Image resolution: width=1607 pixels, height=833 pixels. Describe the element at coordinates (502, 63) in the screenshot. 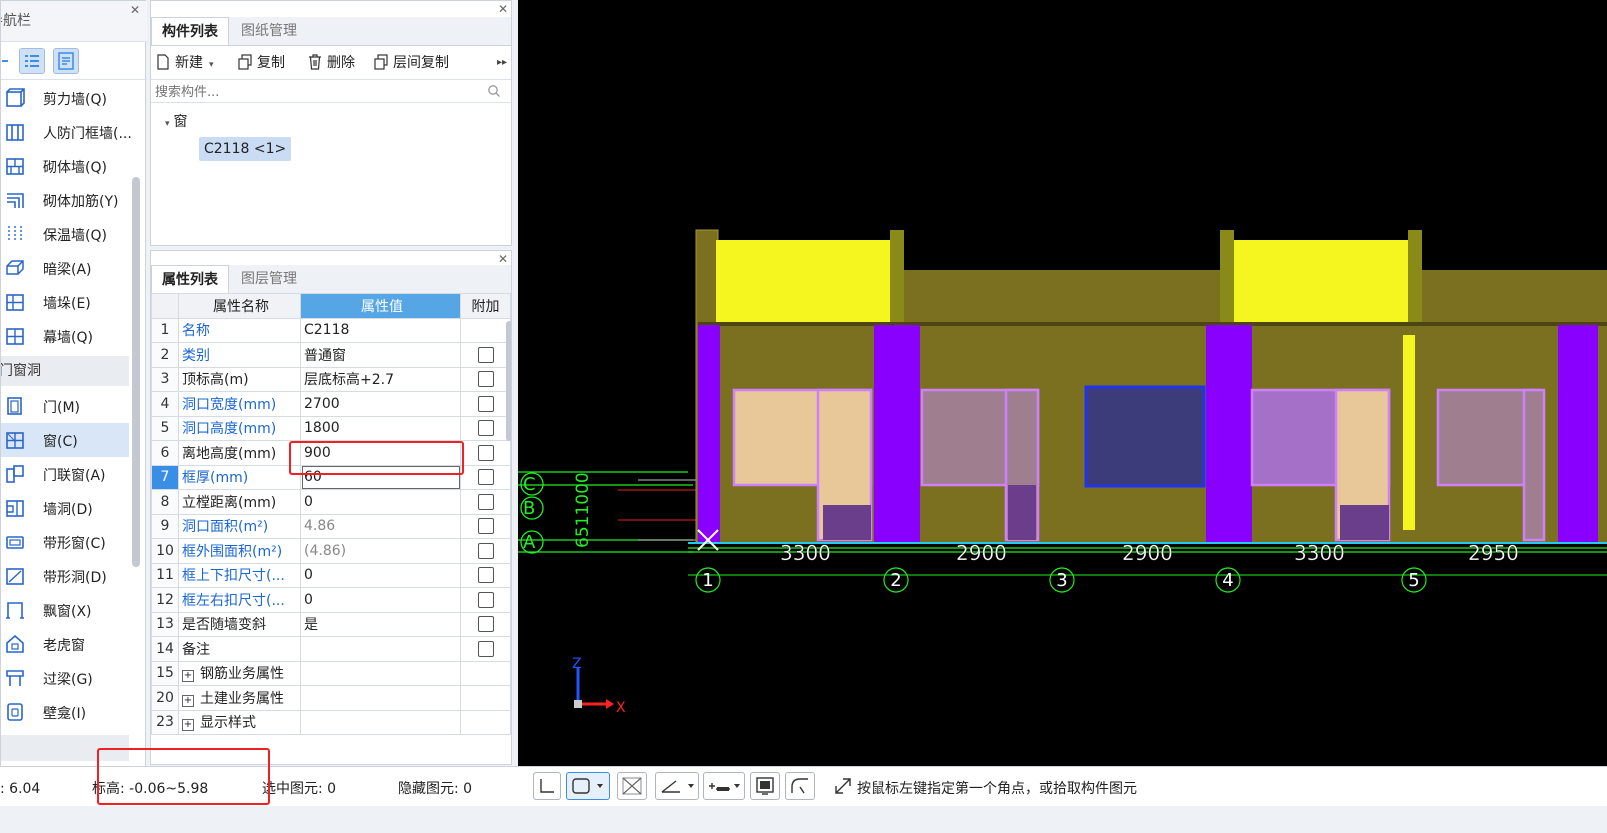

I see `more-toolbar-icon: ▸▸` at that location.